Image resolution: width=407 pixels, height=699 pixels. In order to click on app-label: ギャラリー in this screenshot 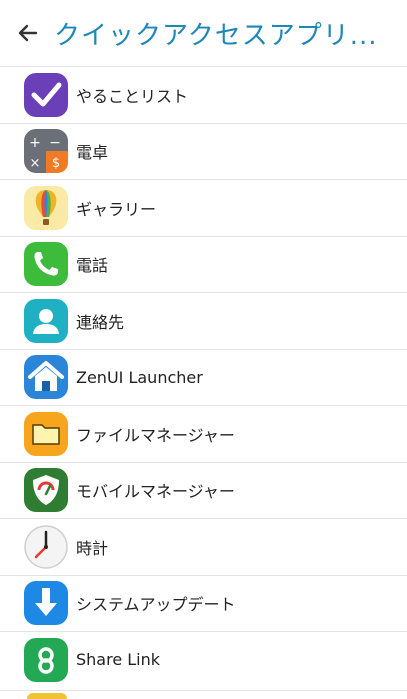, I will do `click(116, 209)`.